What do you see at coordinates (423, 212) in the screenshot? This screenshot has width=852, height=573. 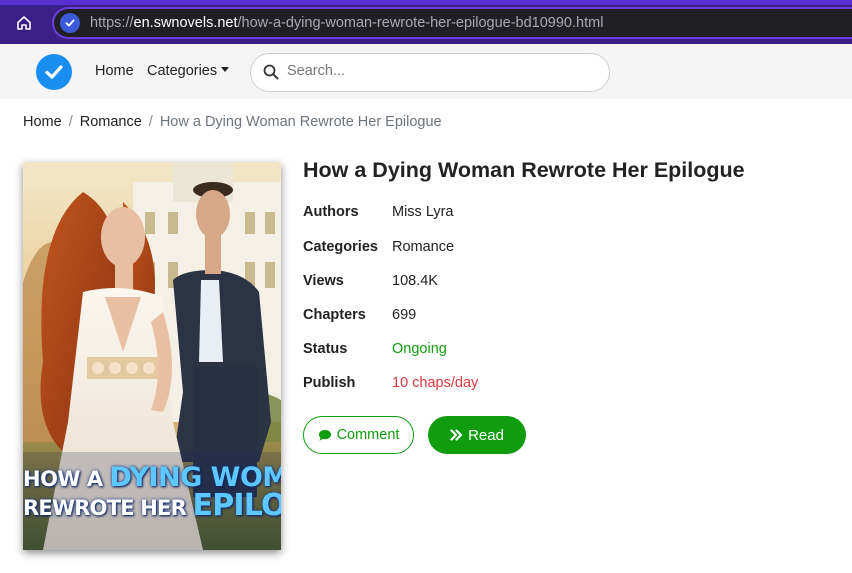 I see `author-link: Miss Lyra` at bounding box center [423, 212].